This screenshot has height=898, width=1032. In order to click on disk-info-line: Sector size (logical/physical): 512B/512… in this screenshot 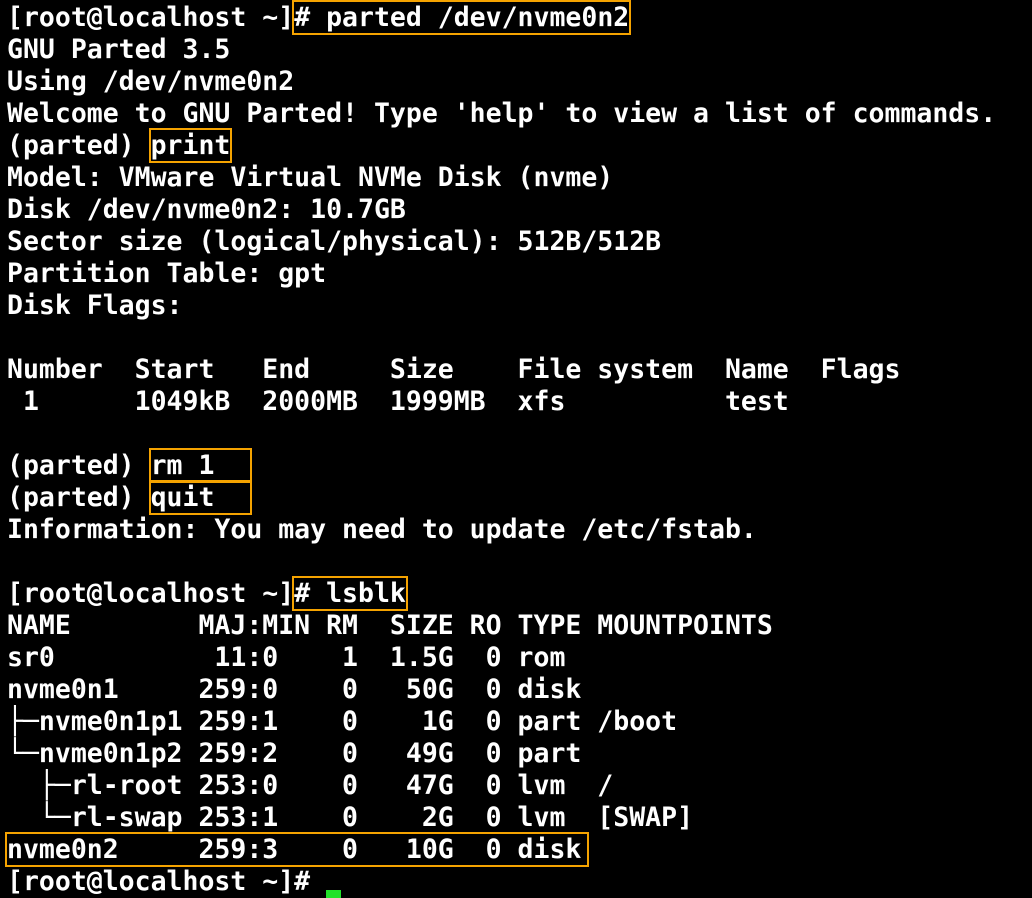, I will do `click(334, 241)`.